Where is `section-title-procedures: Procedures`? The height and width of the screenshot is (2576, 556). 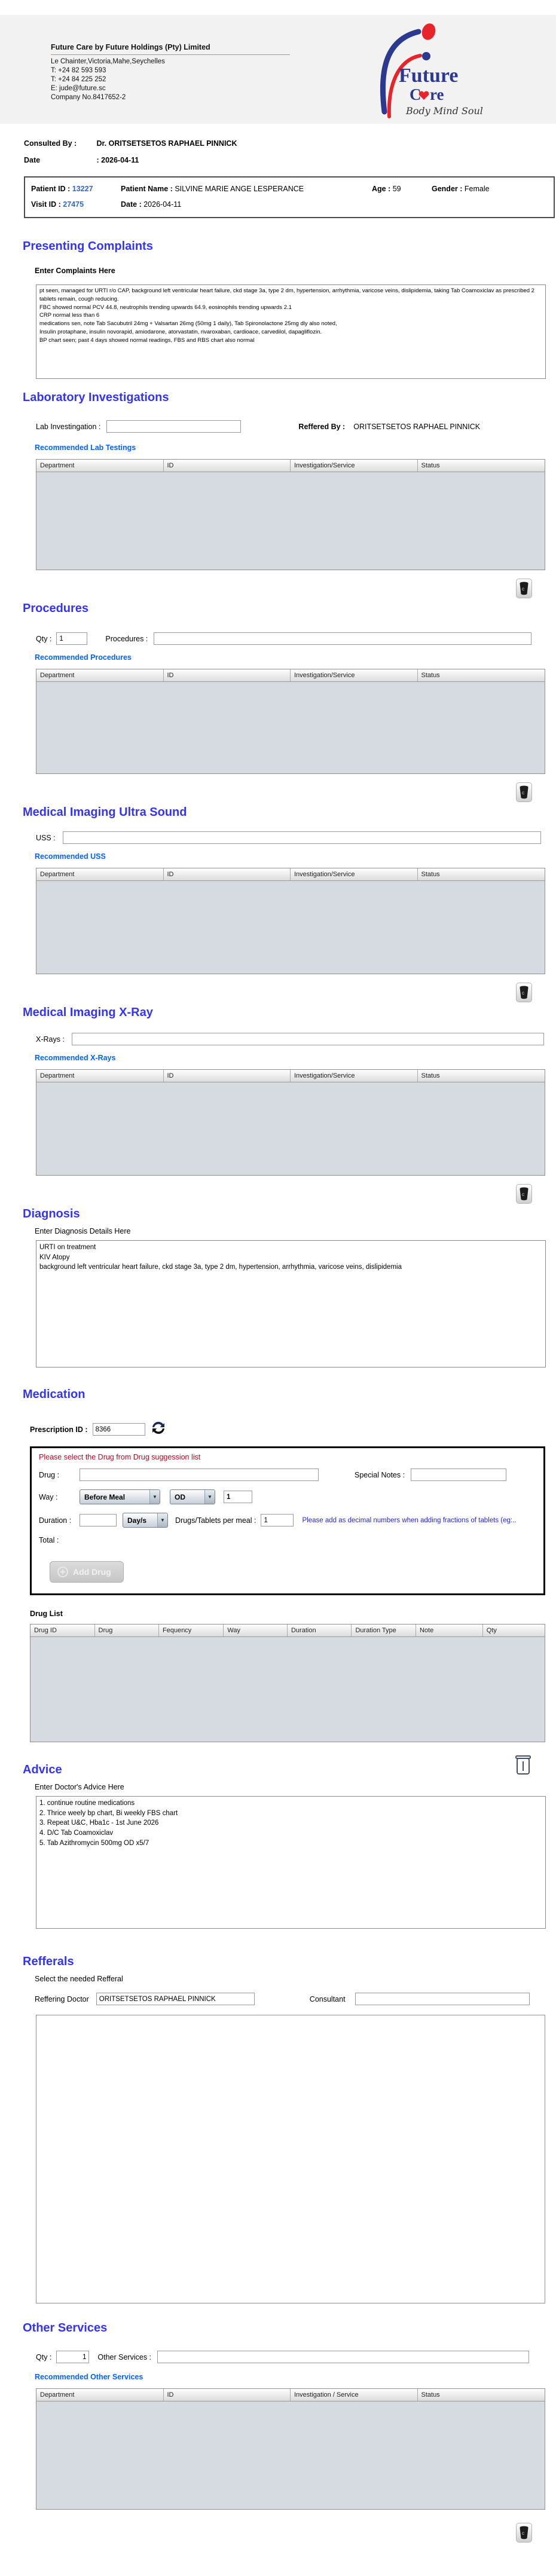
section-title-procedures: Procedures is located at coordinates (56, 608).